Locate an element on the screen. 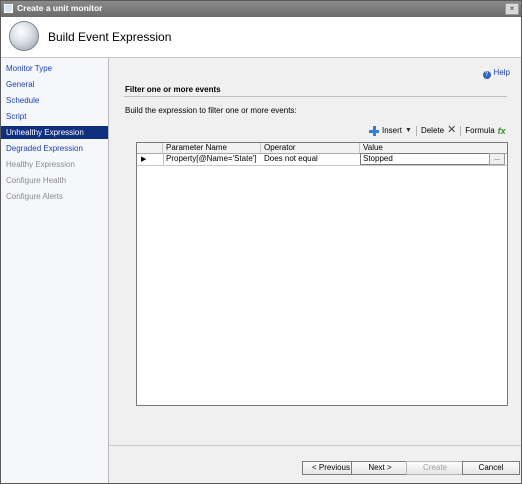 The image size is (522, 484). formula-button: Formula fx is located at coordinates (485, 131).